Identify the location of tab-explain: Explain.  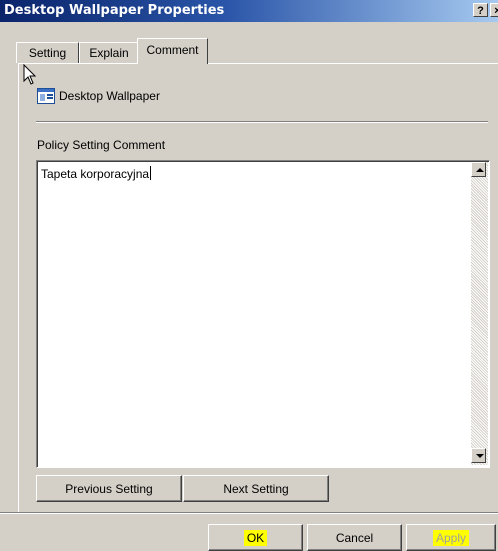
(109, 52).